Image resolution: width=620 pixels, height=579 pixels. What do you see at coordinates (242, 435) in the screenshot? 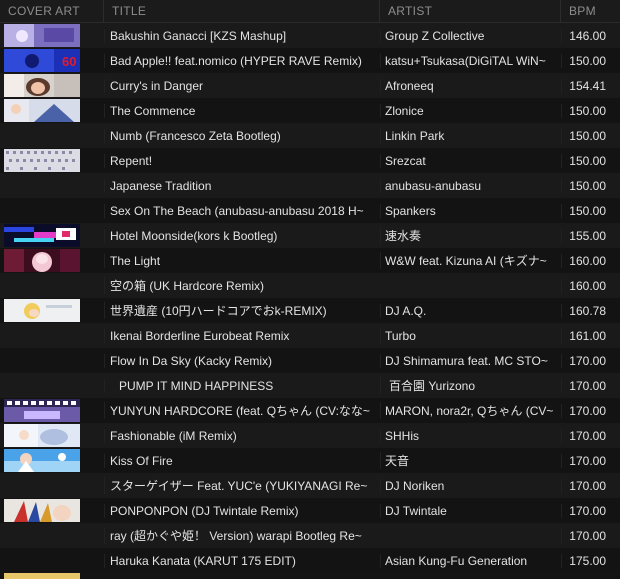
I see `track-title: Fashionable (iM Remix)` at bounding box center [242, 435].